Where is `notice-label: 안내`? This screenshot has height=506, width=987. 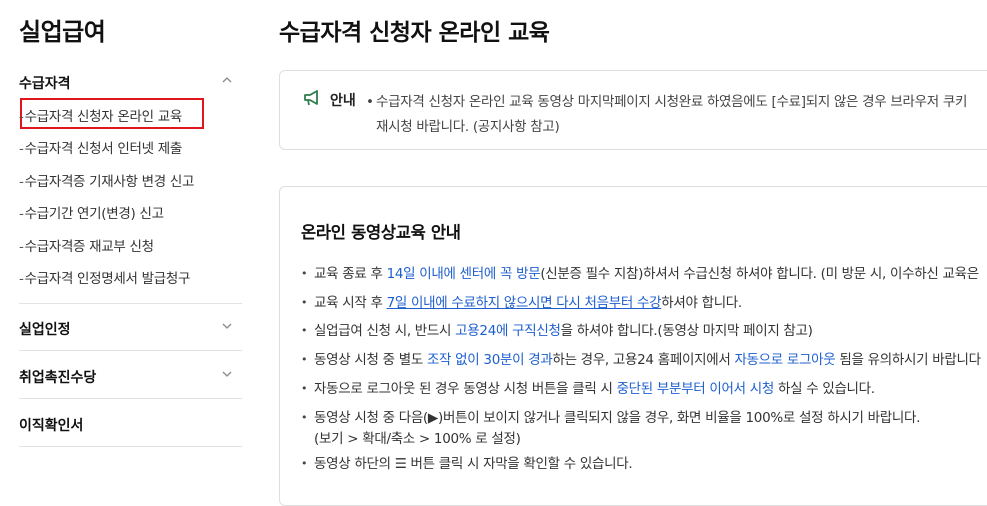
notice-label: 안내 is located at coordinates (343, 101).